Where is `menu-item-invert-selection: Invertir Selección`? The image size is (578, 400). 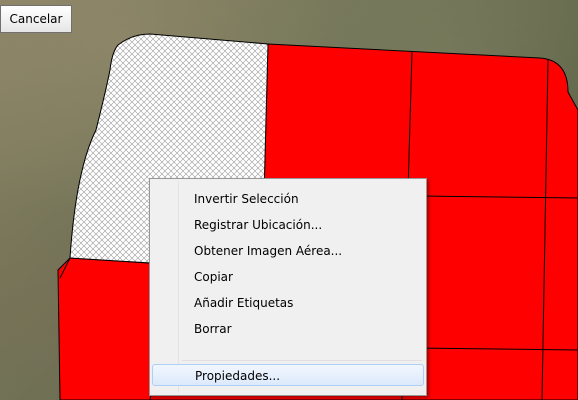
menu-item-invert-selection: Invertir Selección is located at coordinates (288, 199).